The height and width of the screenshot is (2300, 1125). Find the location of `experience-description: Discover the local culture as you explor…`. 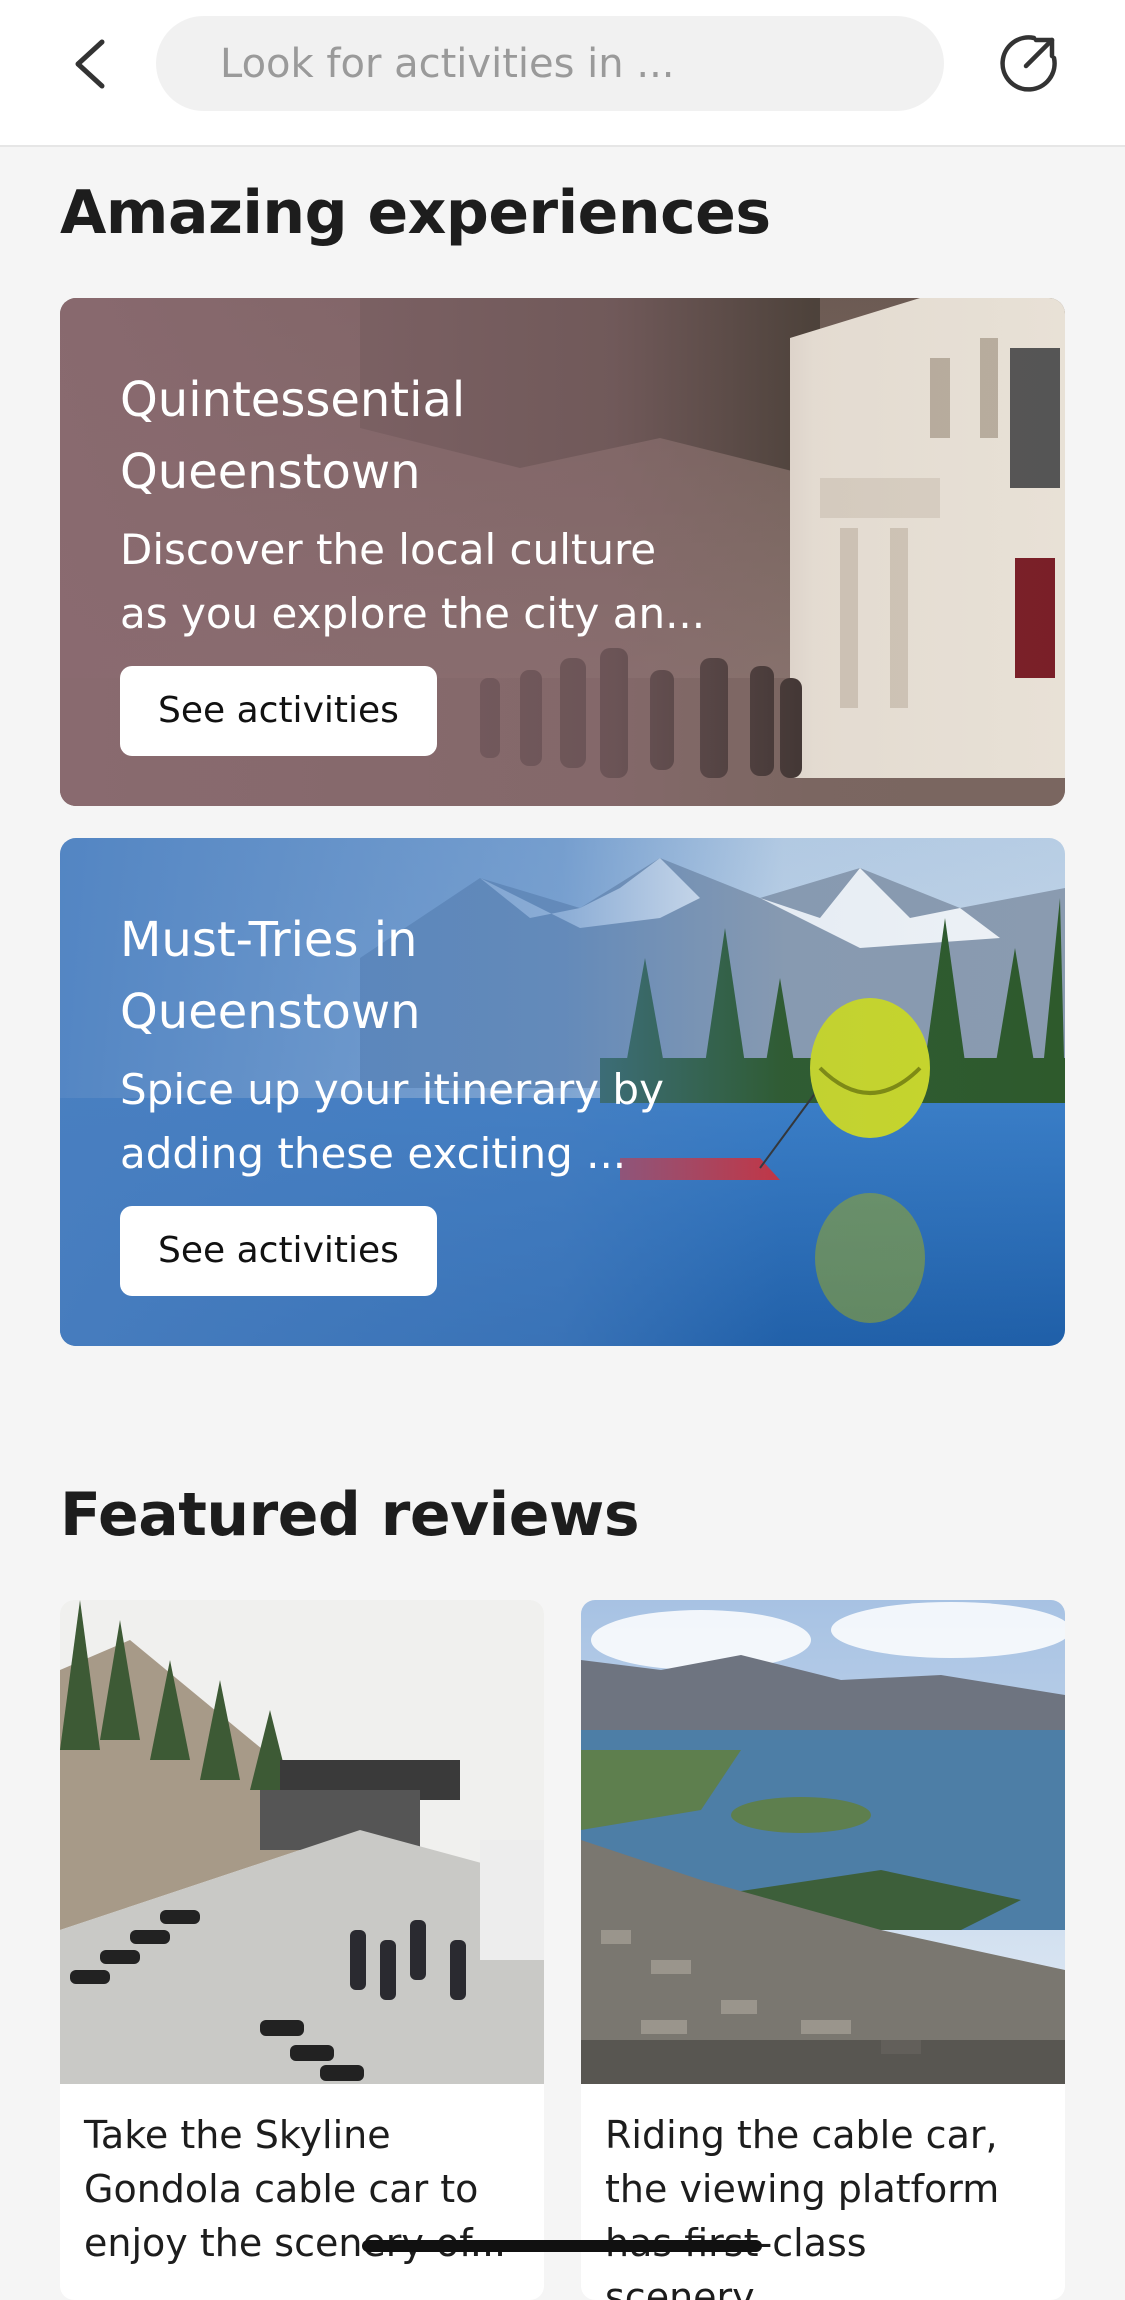

experience-description: Discover the local culture as you explor… is located at coordinates (430, 582).